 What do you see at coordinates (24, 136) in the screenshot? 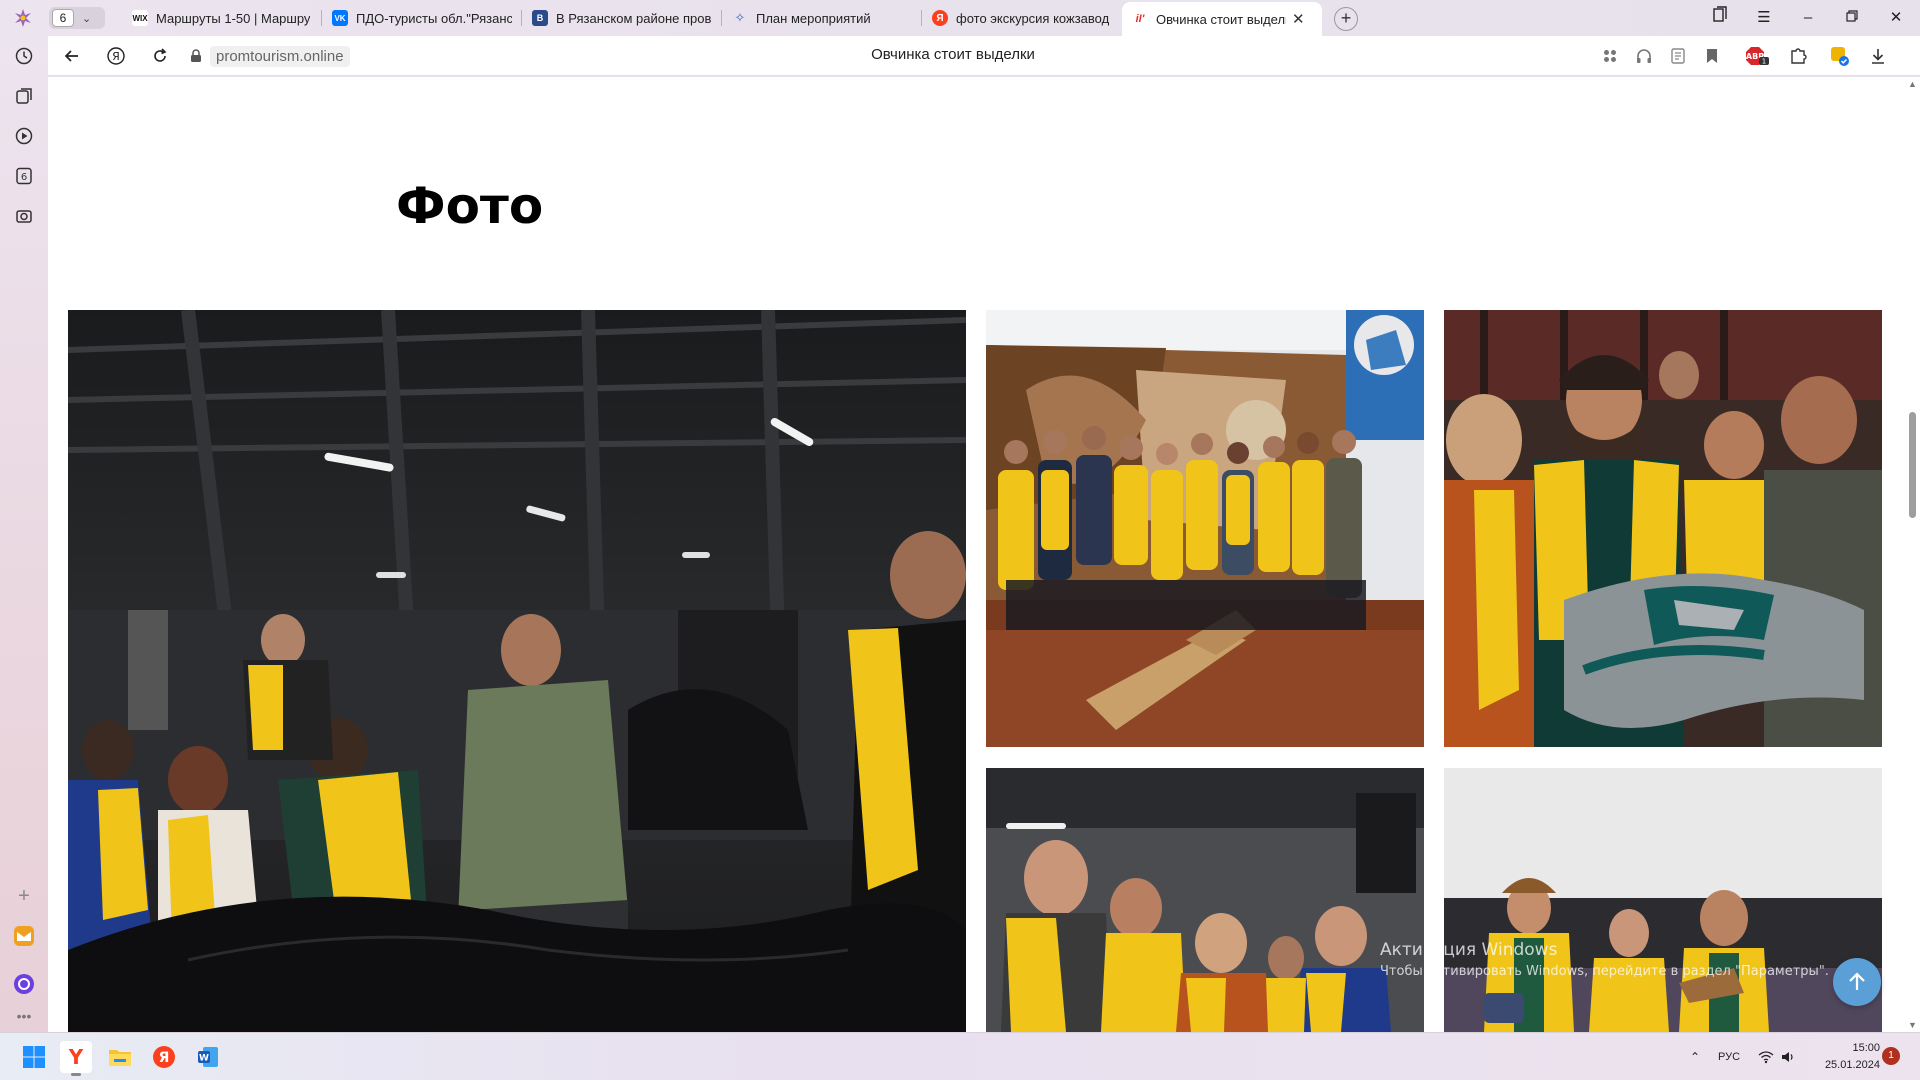
I see `video-play-icon` at bounding box center [24, 136].